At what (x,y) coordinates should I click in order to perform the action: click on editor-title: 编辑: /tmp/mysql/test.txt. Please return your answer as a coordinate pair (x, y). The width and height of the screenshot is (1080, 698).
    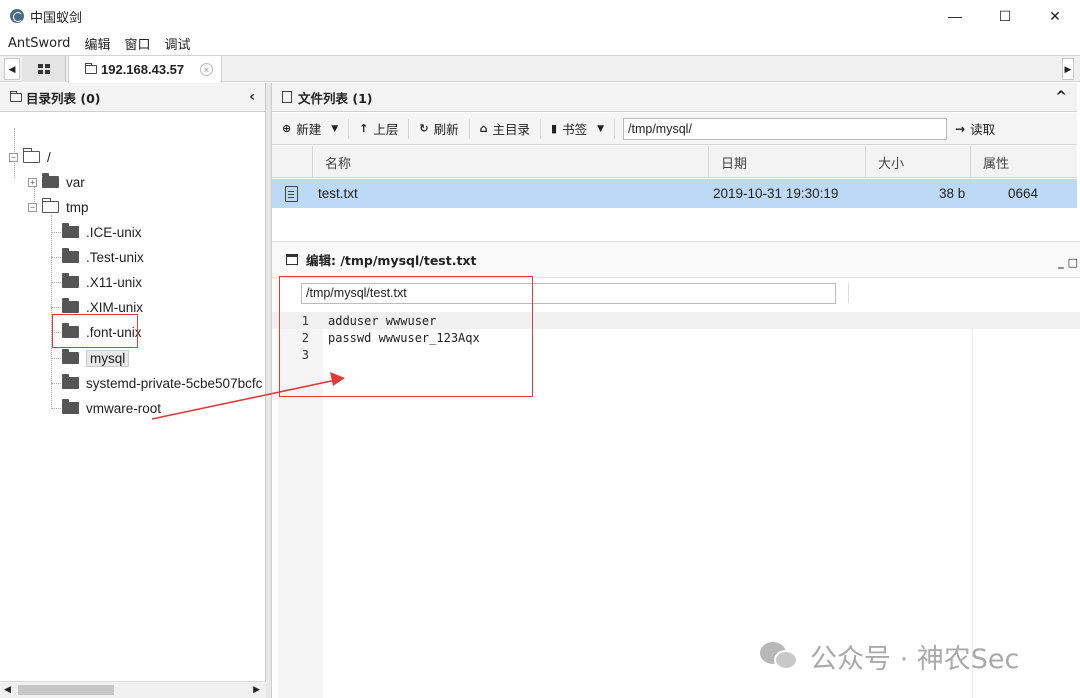
    Looking at the image, I should click on (391, 260).